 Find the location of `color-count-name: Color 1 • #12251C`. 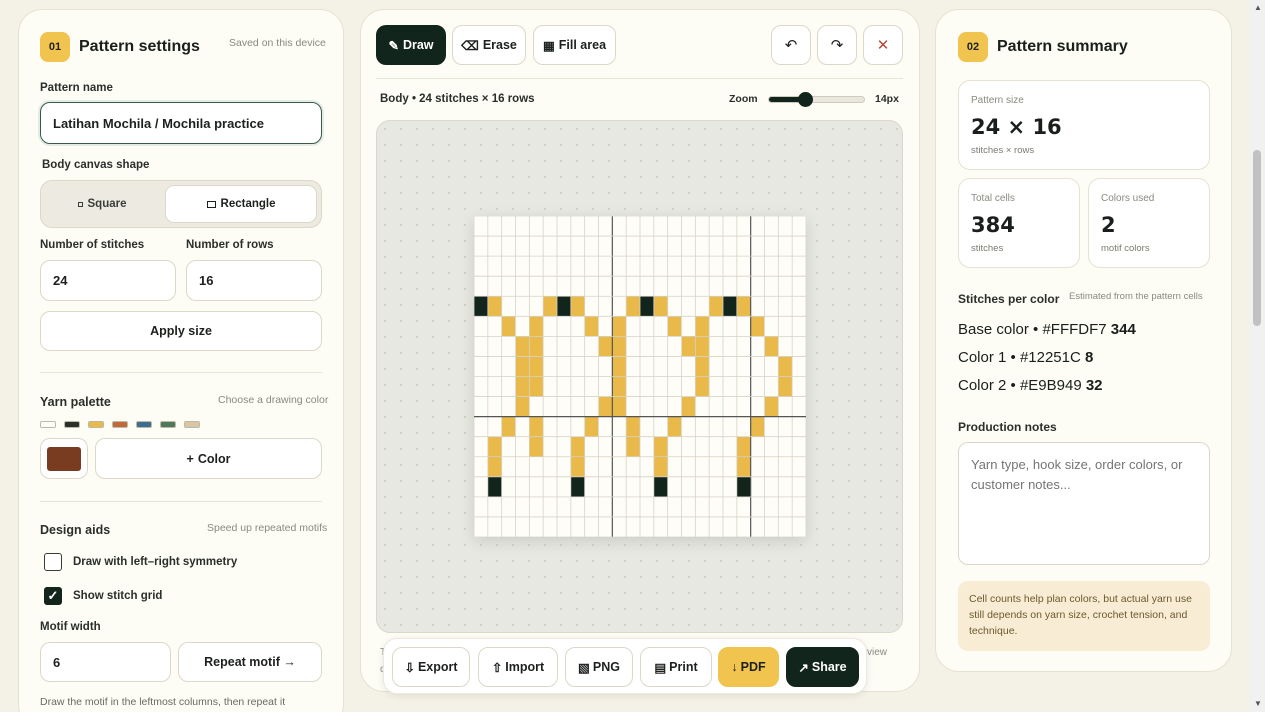

color-count-name: Color 1 • #12251C is located at coordinates (1019, 357).